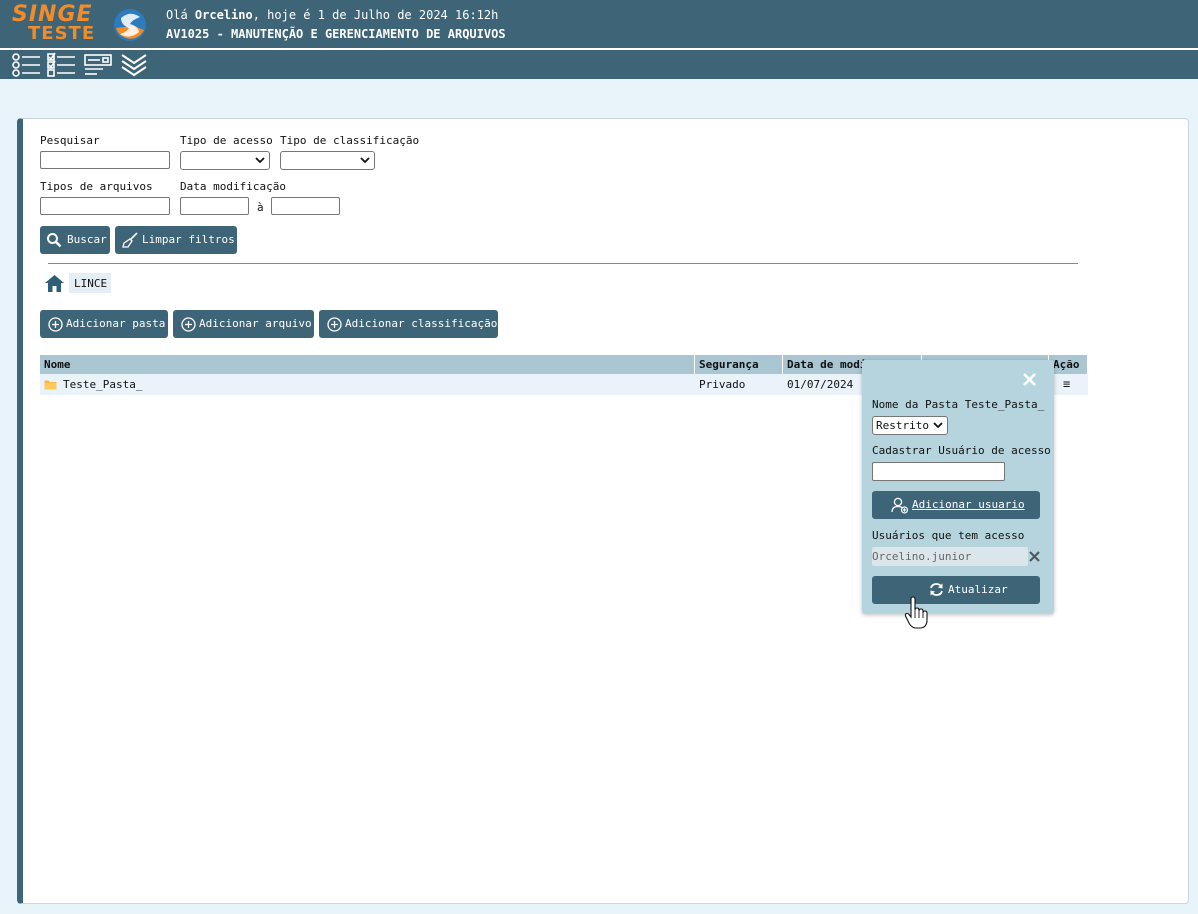  I want to click on toolbar, so click(599, 64).